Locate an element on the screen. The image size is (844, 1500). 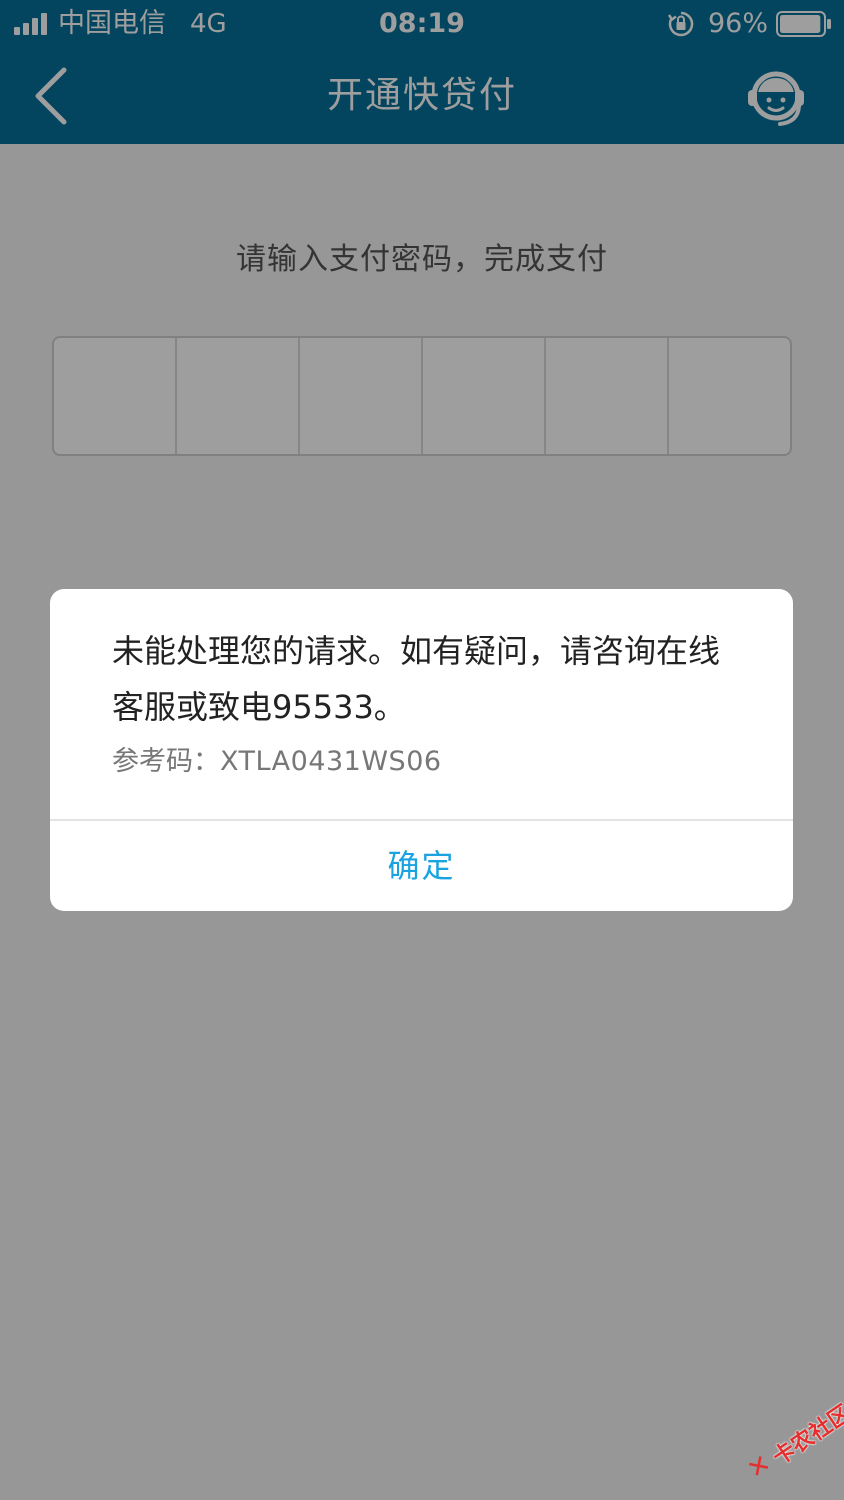
reference-code-label: 参考码： is located at coordinates (166, 761).